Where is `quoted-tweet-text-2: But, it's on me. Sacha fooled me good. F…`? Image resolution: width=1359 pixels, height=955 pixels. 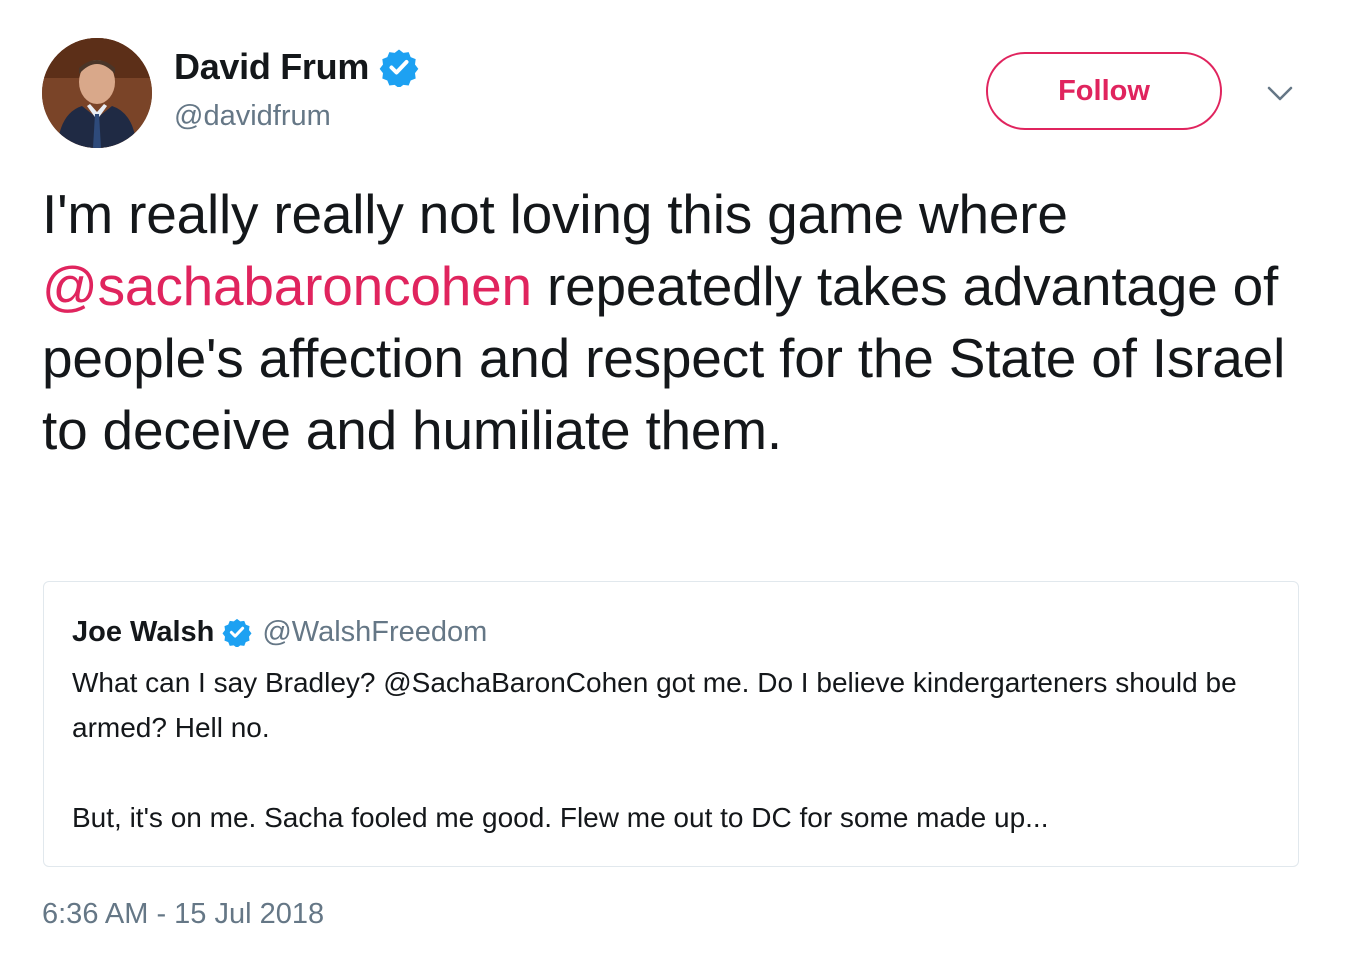 quoted-tweet-text-2: But, it's on me. Sacha fooled me good. F… is located at coordinates (560, 817).